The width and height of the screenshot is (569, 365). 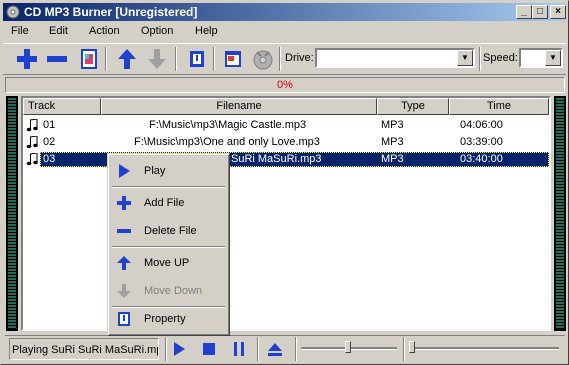 I want to click on table-row-selected: 03 SuRi MaSuRi.mp3 MP3 03:40:00, so click(x=286, y=159).